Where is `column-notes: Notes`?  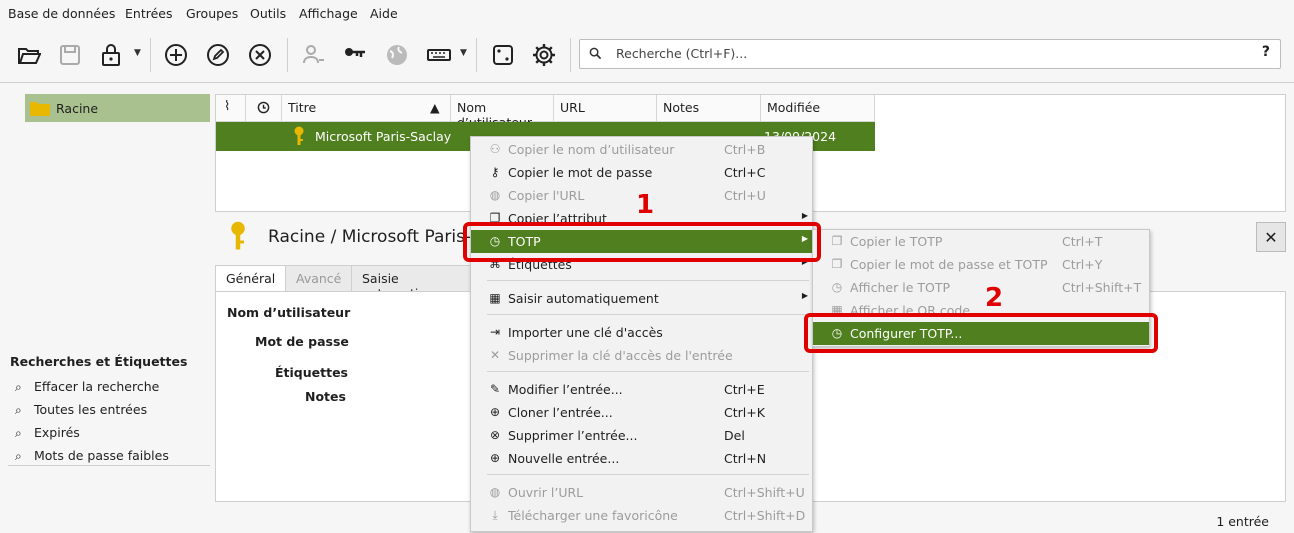 column-notes: Notes is located at coordinates (709, 108).